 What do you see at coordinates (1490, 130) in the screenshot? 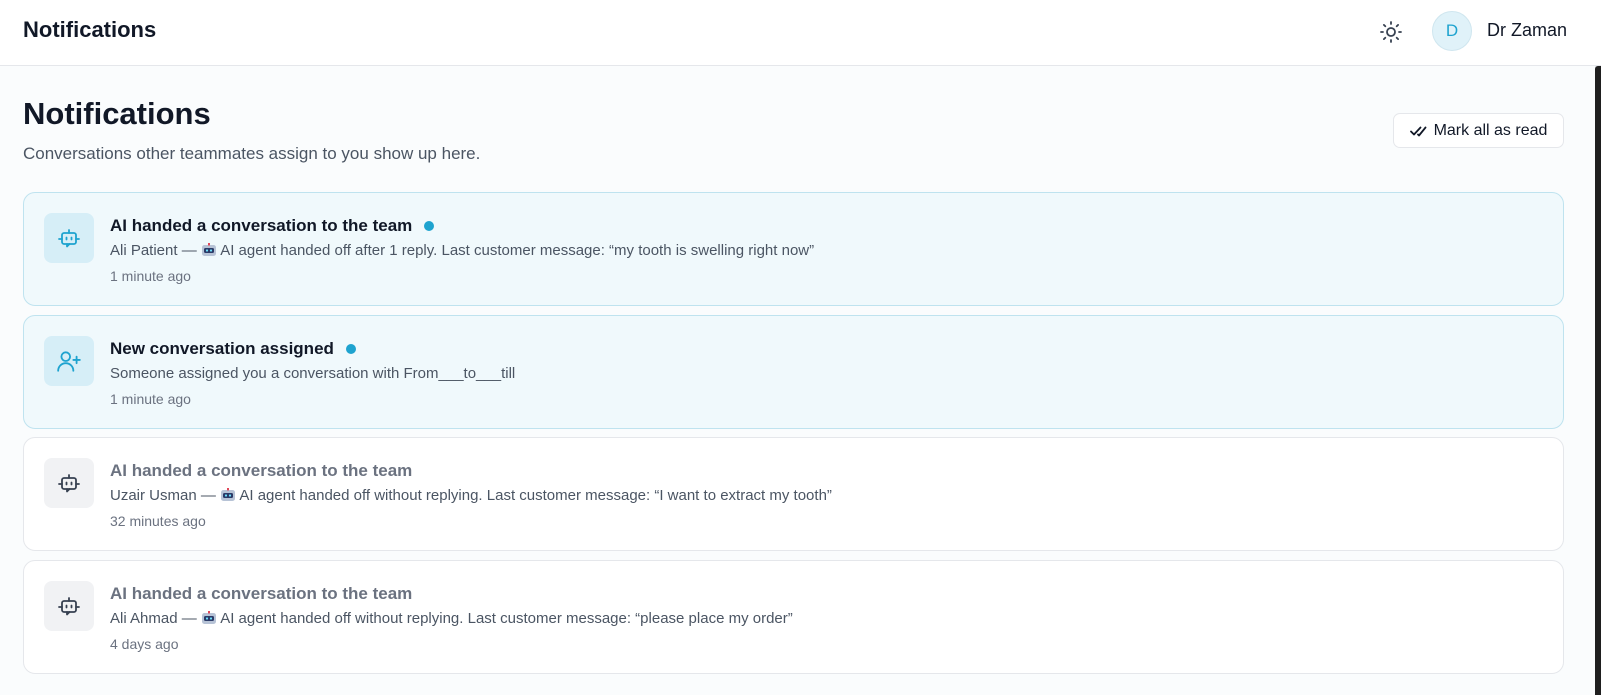
I see `mark-all-read-label: Mark all as read` at bounding box center [1490, 130].